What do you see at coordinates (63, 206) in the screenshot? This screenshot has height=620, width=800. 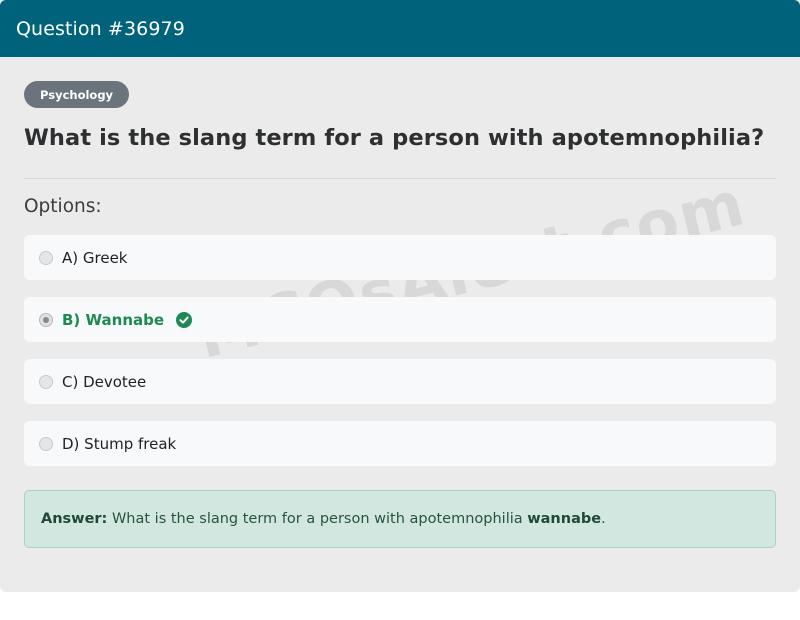 I see `options-heading: Options:` at bounding box center [63, 206].